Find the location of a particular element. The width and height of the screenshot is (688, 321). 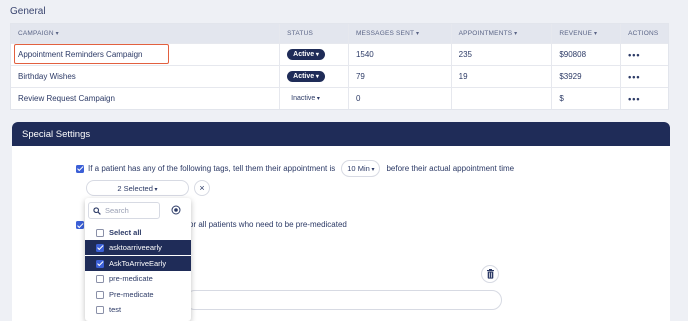

tags-selected-label: 2 Selected is located at coordinates (137, 188).